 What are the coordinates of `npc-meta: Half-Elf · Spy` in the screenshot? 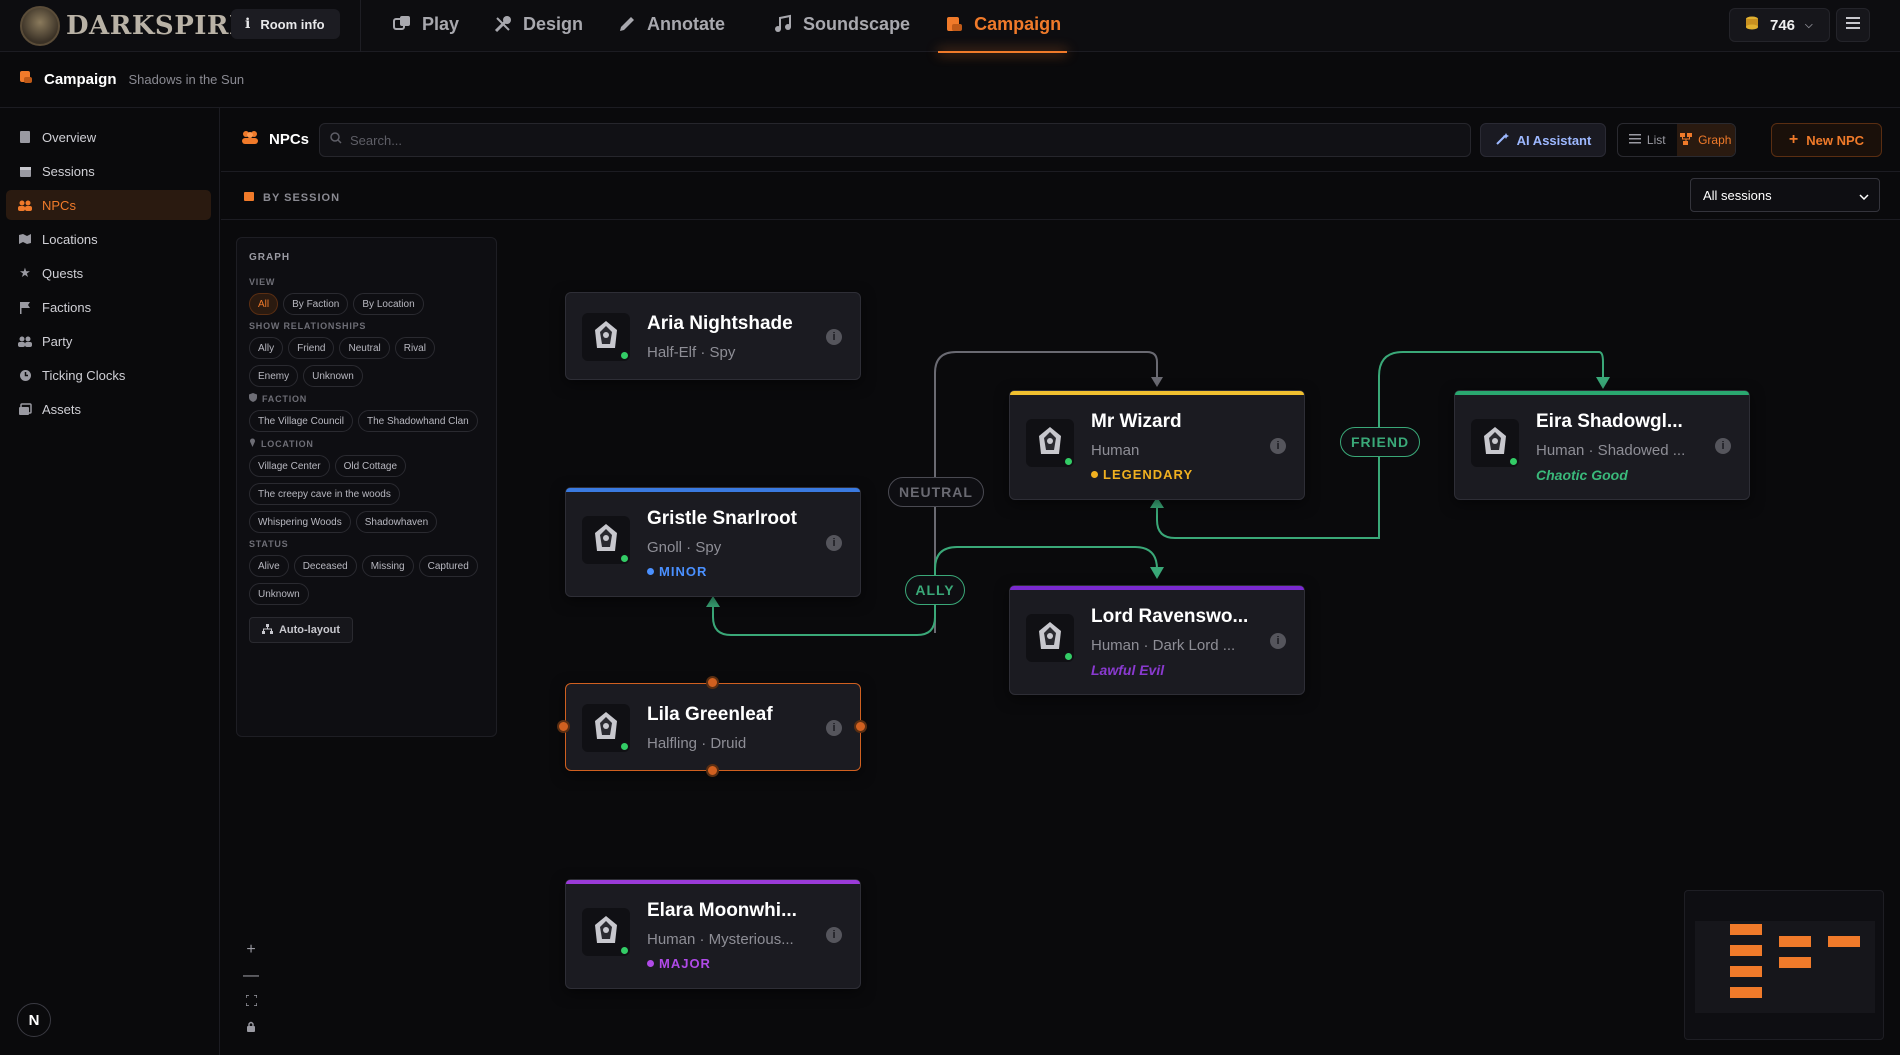 It's located at (691, 352).